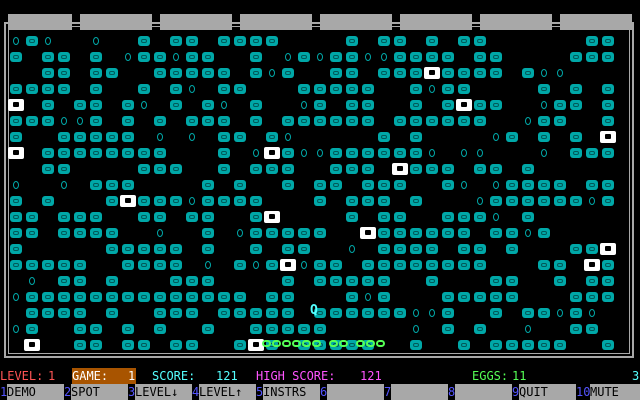 The height and width of the screenshot is (400, 640). Describe the element at coordinates (480, 392) in the screenshot. I see `function-key-8: 8` at that location.